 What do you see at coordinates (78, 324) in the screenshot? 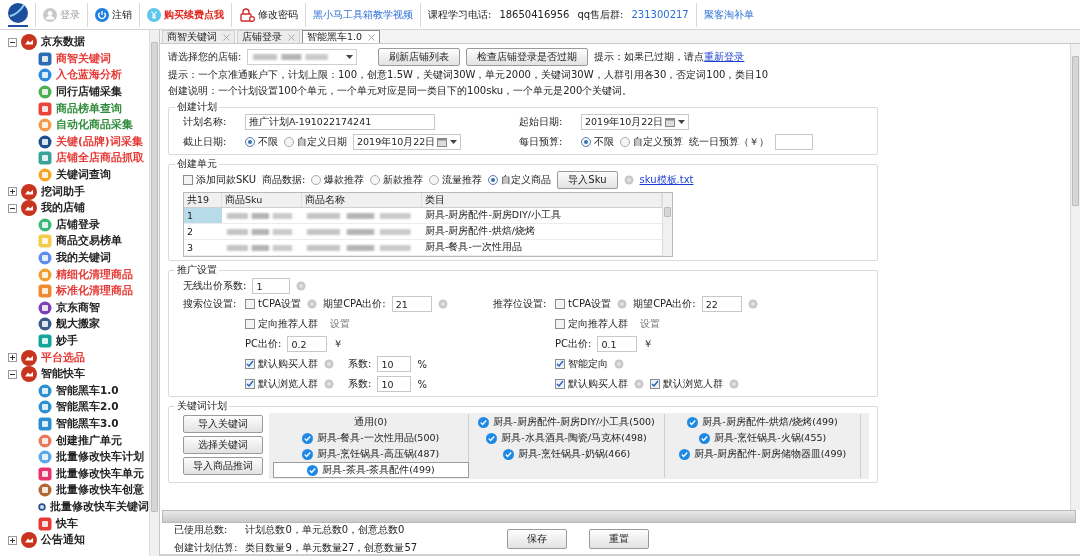
I see `tree-item: 舰大搬家` at bounding box center [78, 324].